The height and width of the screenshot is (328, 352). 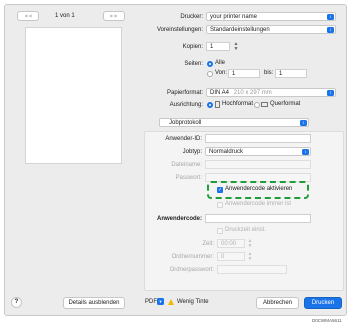 What do you see at coordinates (258, 204) in the screenshot?
I see `always-use-user-code-label: Anwendercode immer ist` at bounding box center [258, 204].